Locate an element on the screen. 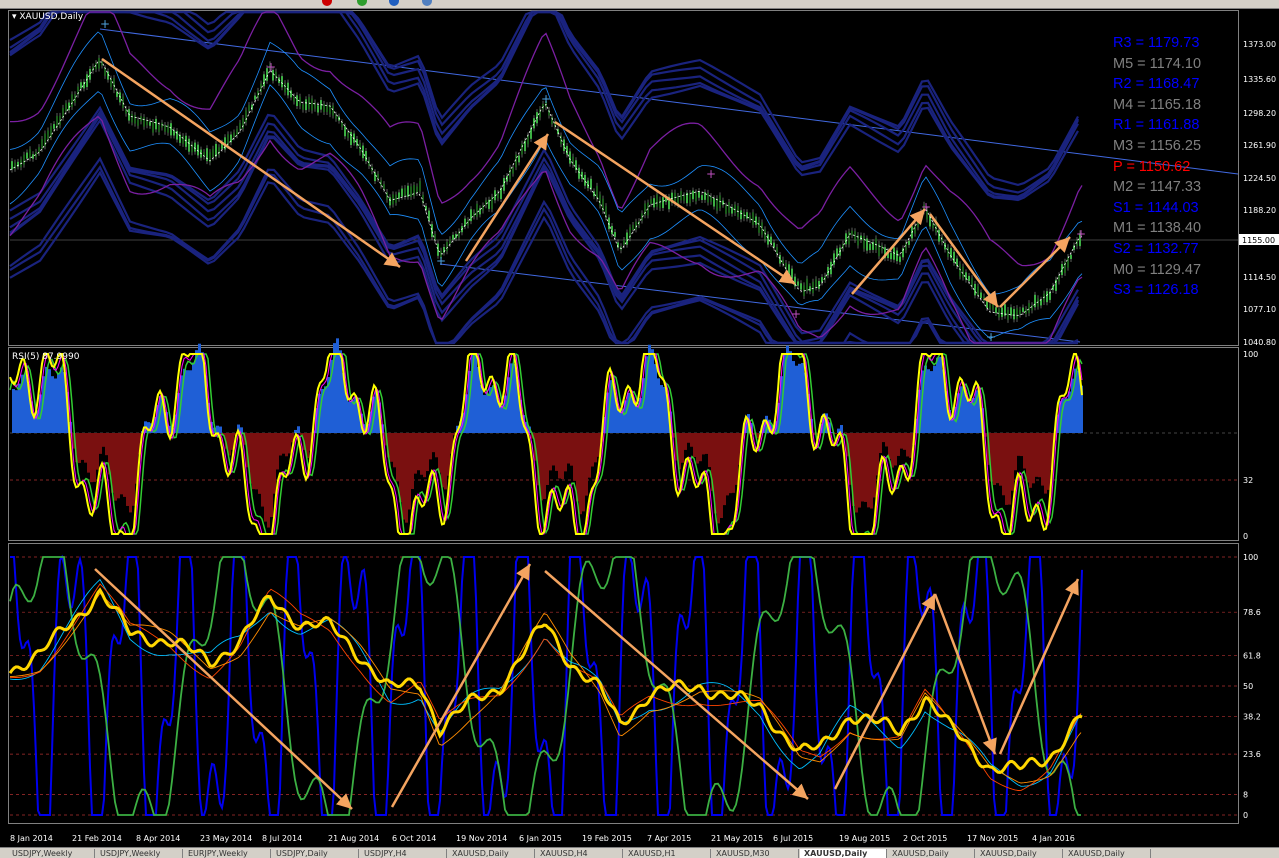  price-axis-label: 1224.50 is located at coordinates (1259, 178).